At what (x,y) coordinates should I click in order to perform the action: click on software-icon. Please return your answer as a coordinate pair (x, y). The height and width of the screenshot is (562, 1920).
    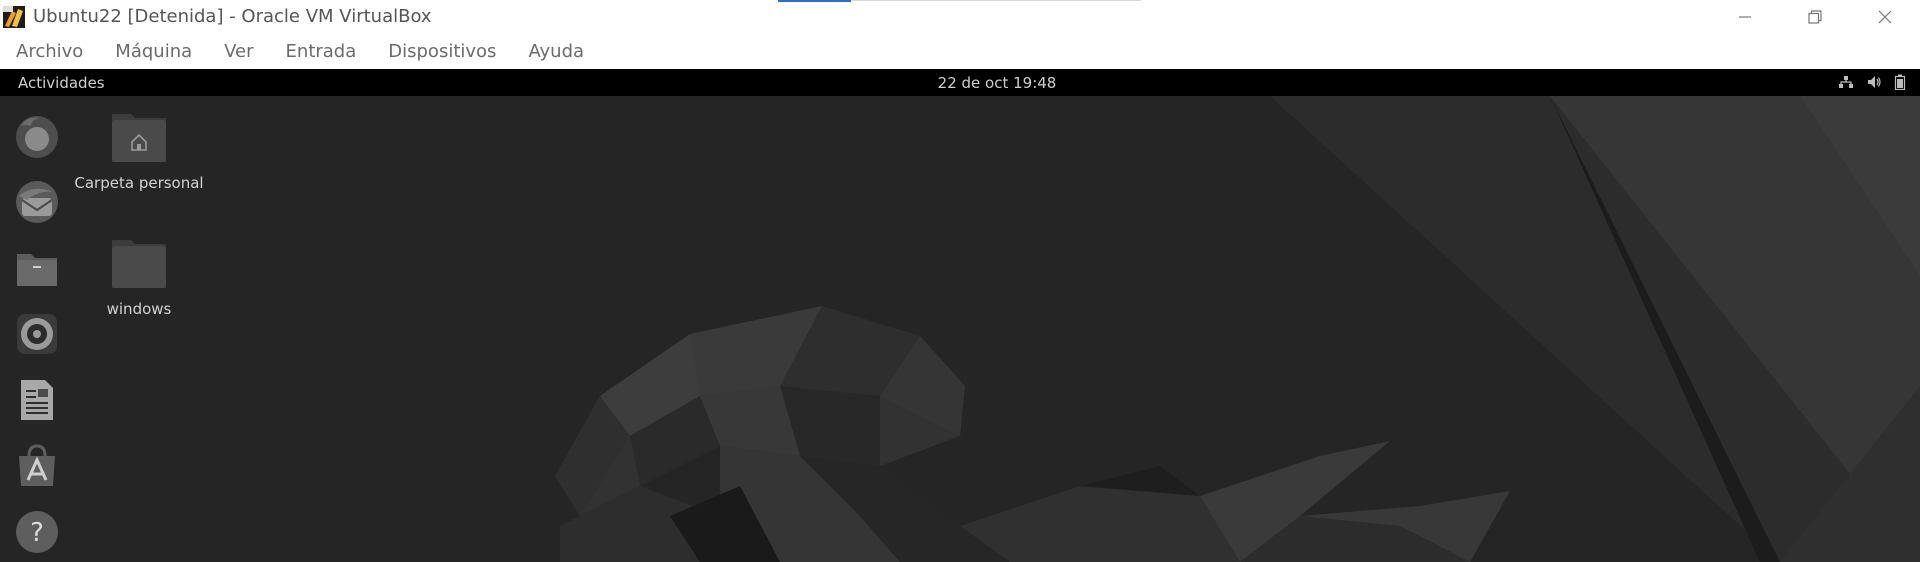
    Looking at the image, I should click on (37, 465).